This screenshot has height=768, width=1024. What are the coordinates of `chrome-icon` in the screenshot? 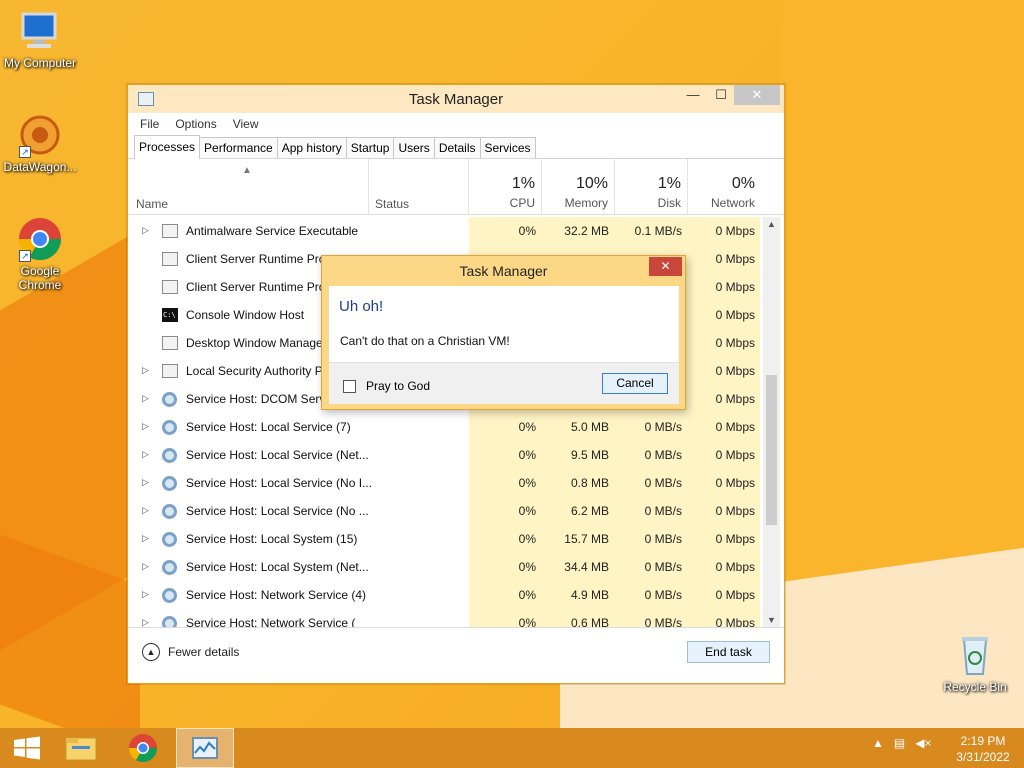 It's located at (143, 748).